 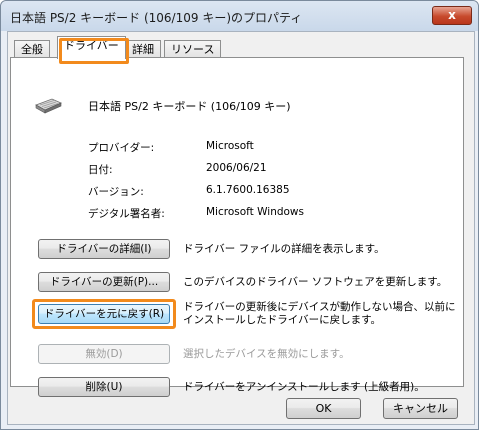 I want to click on tab-general: 全般, so click(x=32, y=49).